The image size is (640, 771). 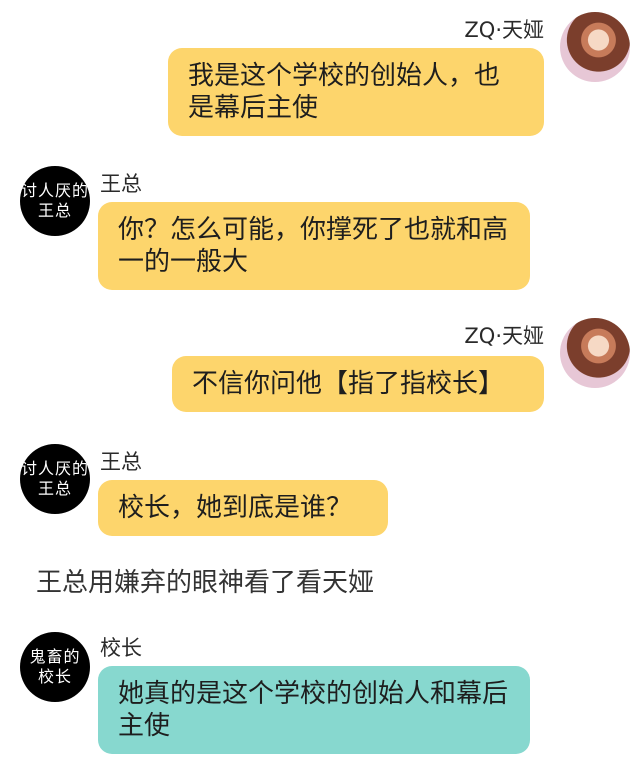 What do you see at coordinates (205, 583) in the screenshot?
I see `narration-text: 王总用嫌弃的眼神看了看天娅` at bounding box center [205, 583].